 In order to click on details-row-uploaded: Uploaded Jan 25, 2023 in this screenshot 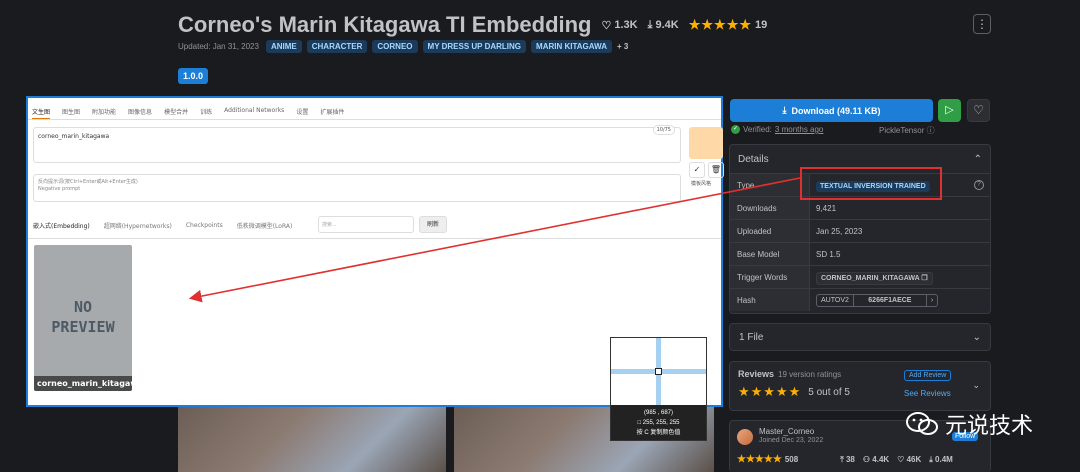, I will do `click(860, 230)`.